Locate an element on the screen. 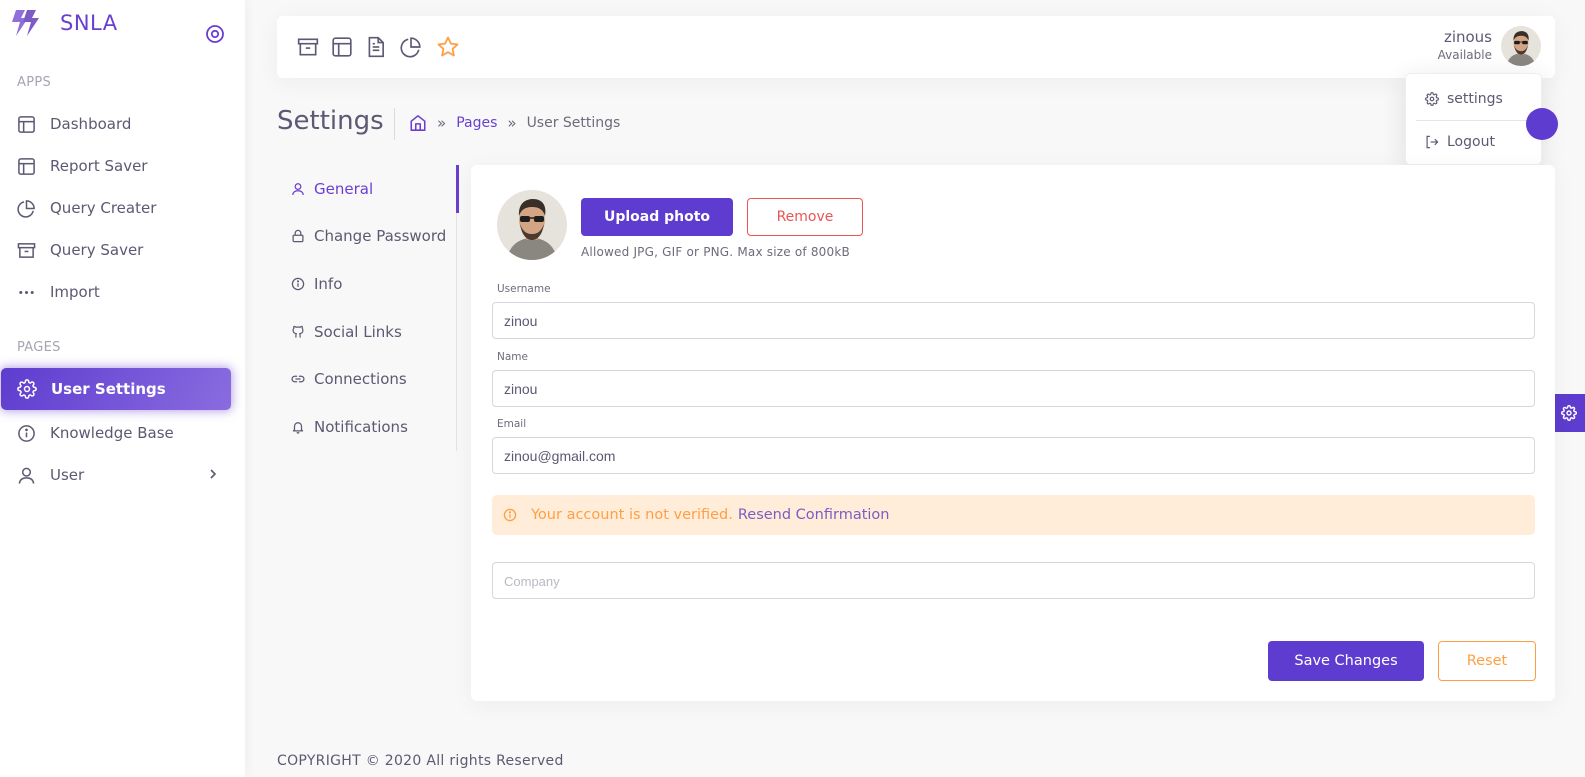 Image resolution: width=1585 pixels, height=777 pixels. upload-photo-button: Upload photo is located at coordinates (657, 217).